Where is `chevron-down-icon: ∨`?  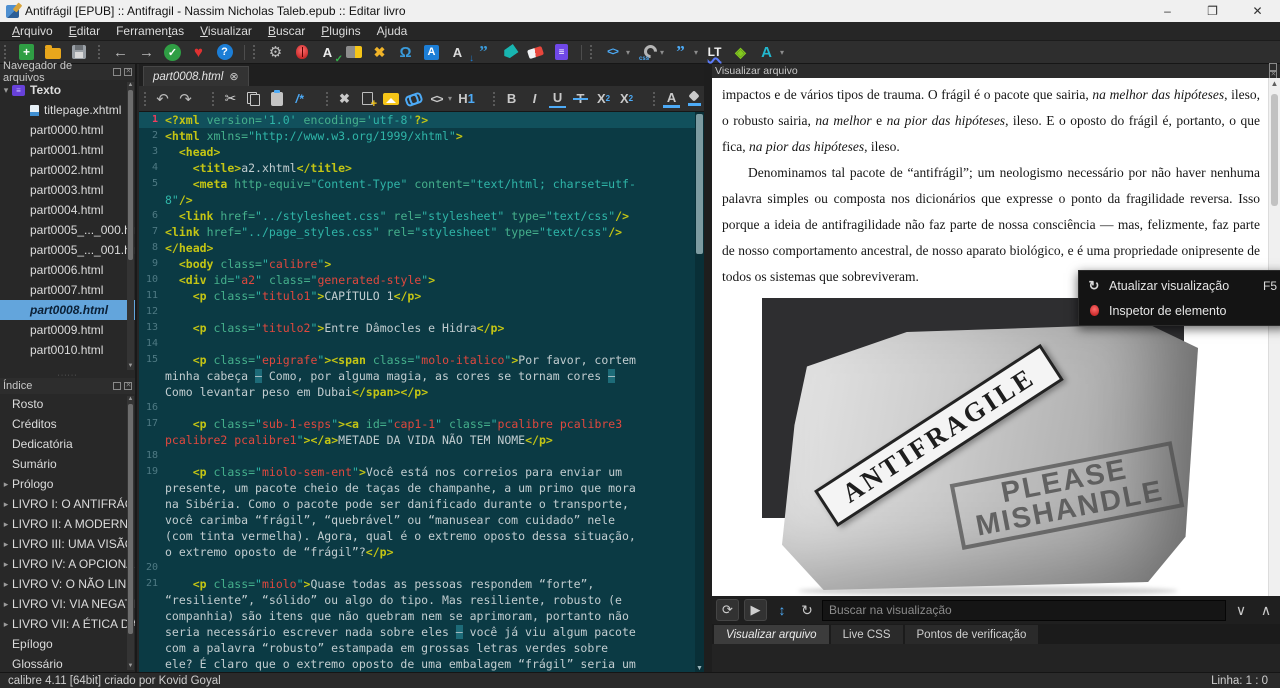 chevron-down-icon: ∨ is located at coordinates (1241, 610).